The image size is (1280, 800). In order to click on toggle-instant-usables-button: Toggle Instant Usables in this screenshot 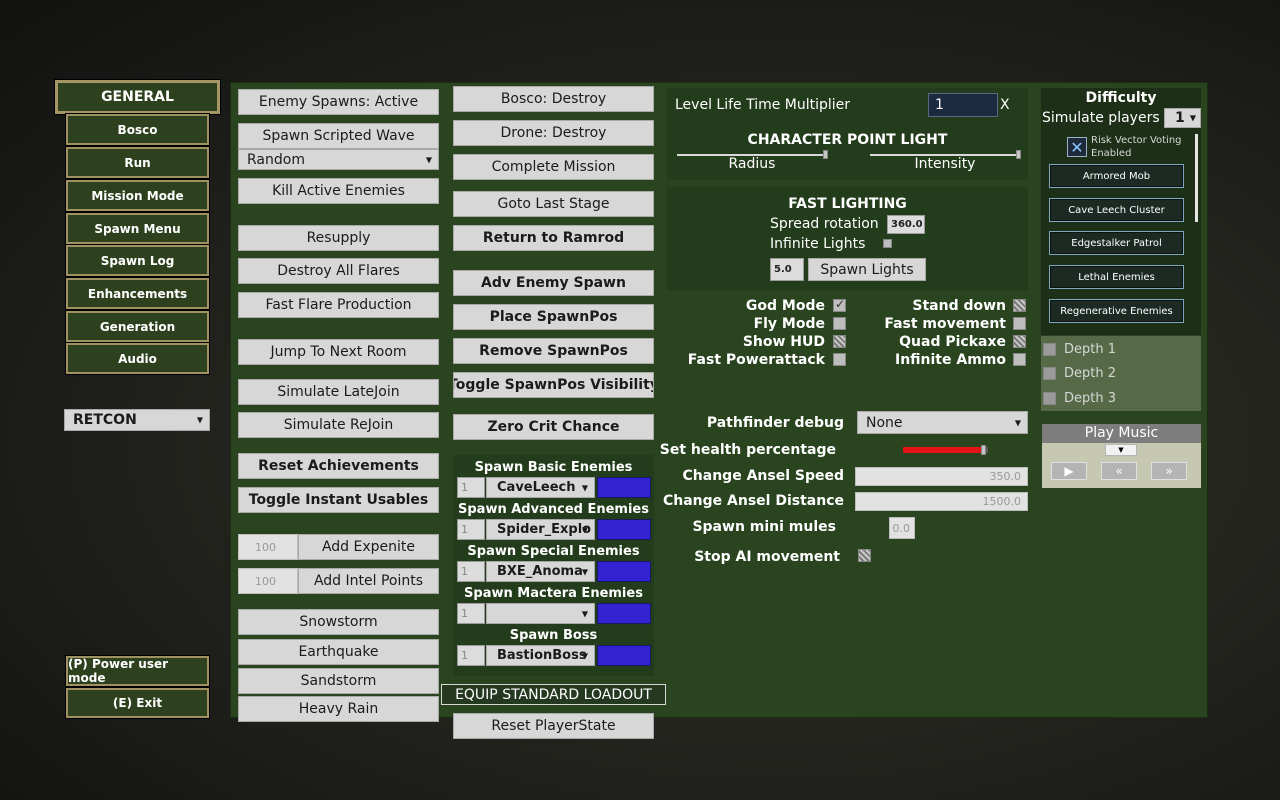, I will do `click(338, 500)`.